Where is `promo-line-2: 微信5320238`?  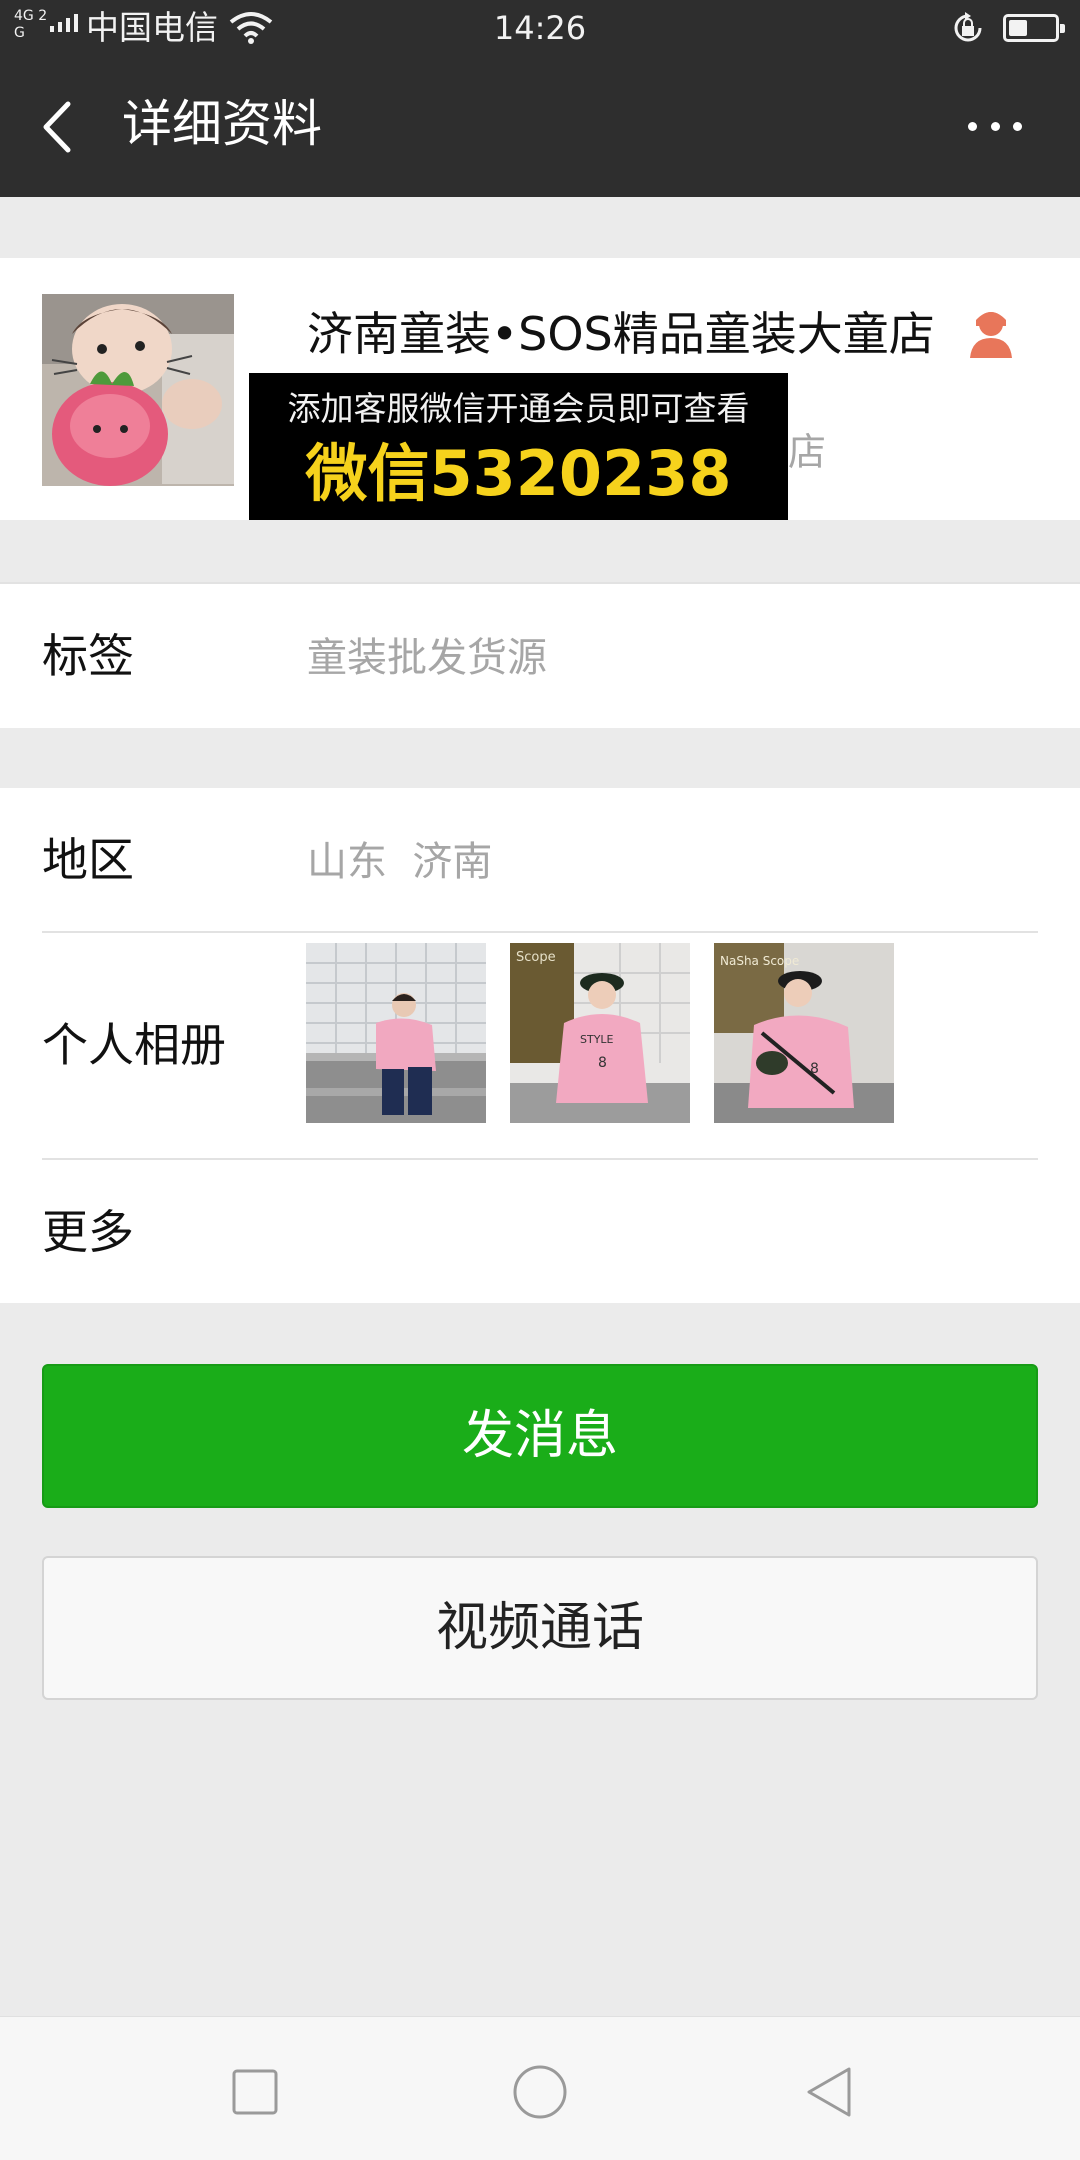 promo-line-2: 微信5320238 is located at coordinates (518, 473).